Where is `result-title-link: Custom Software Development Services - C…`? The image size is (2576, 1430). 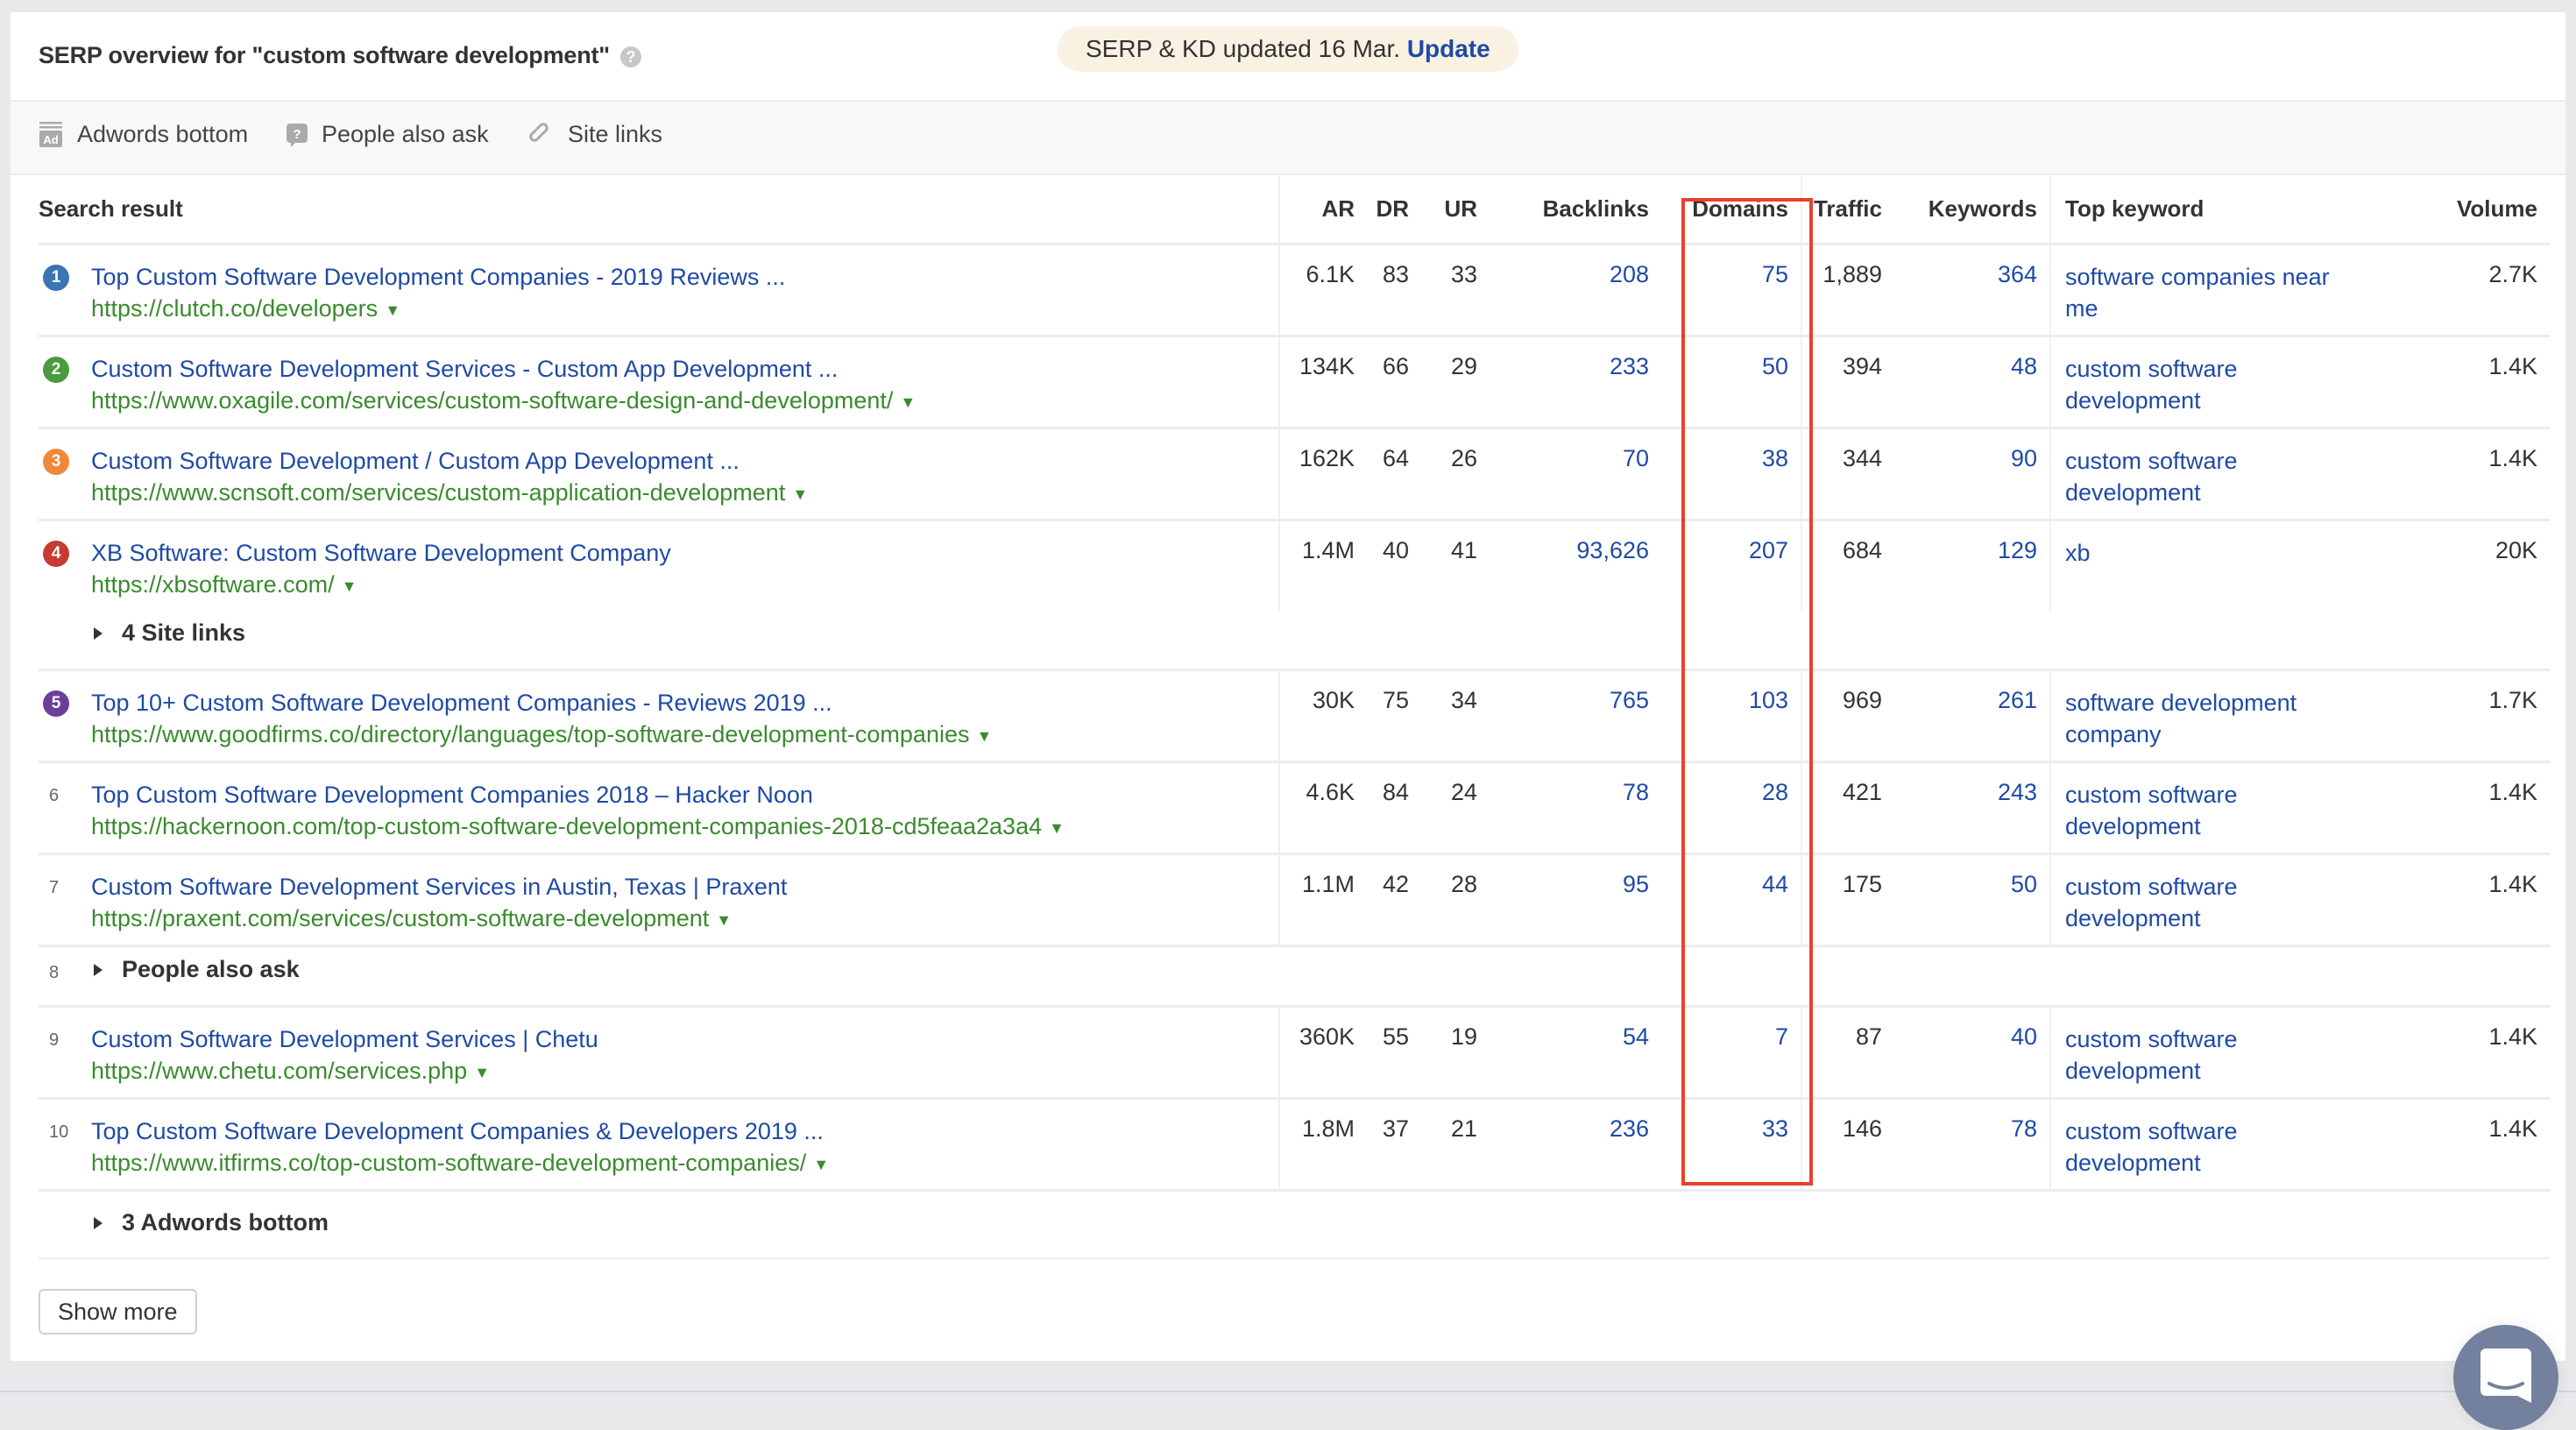
result-title-link: Custom Software Development Services - C… is located at coordinates (678, 369).